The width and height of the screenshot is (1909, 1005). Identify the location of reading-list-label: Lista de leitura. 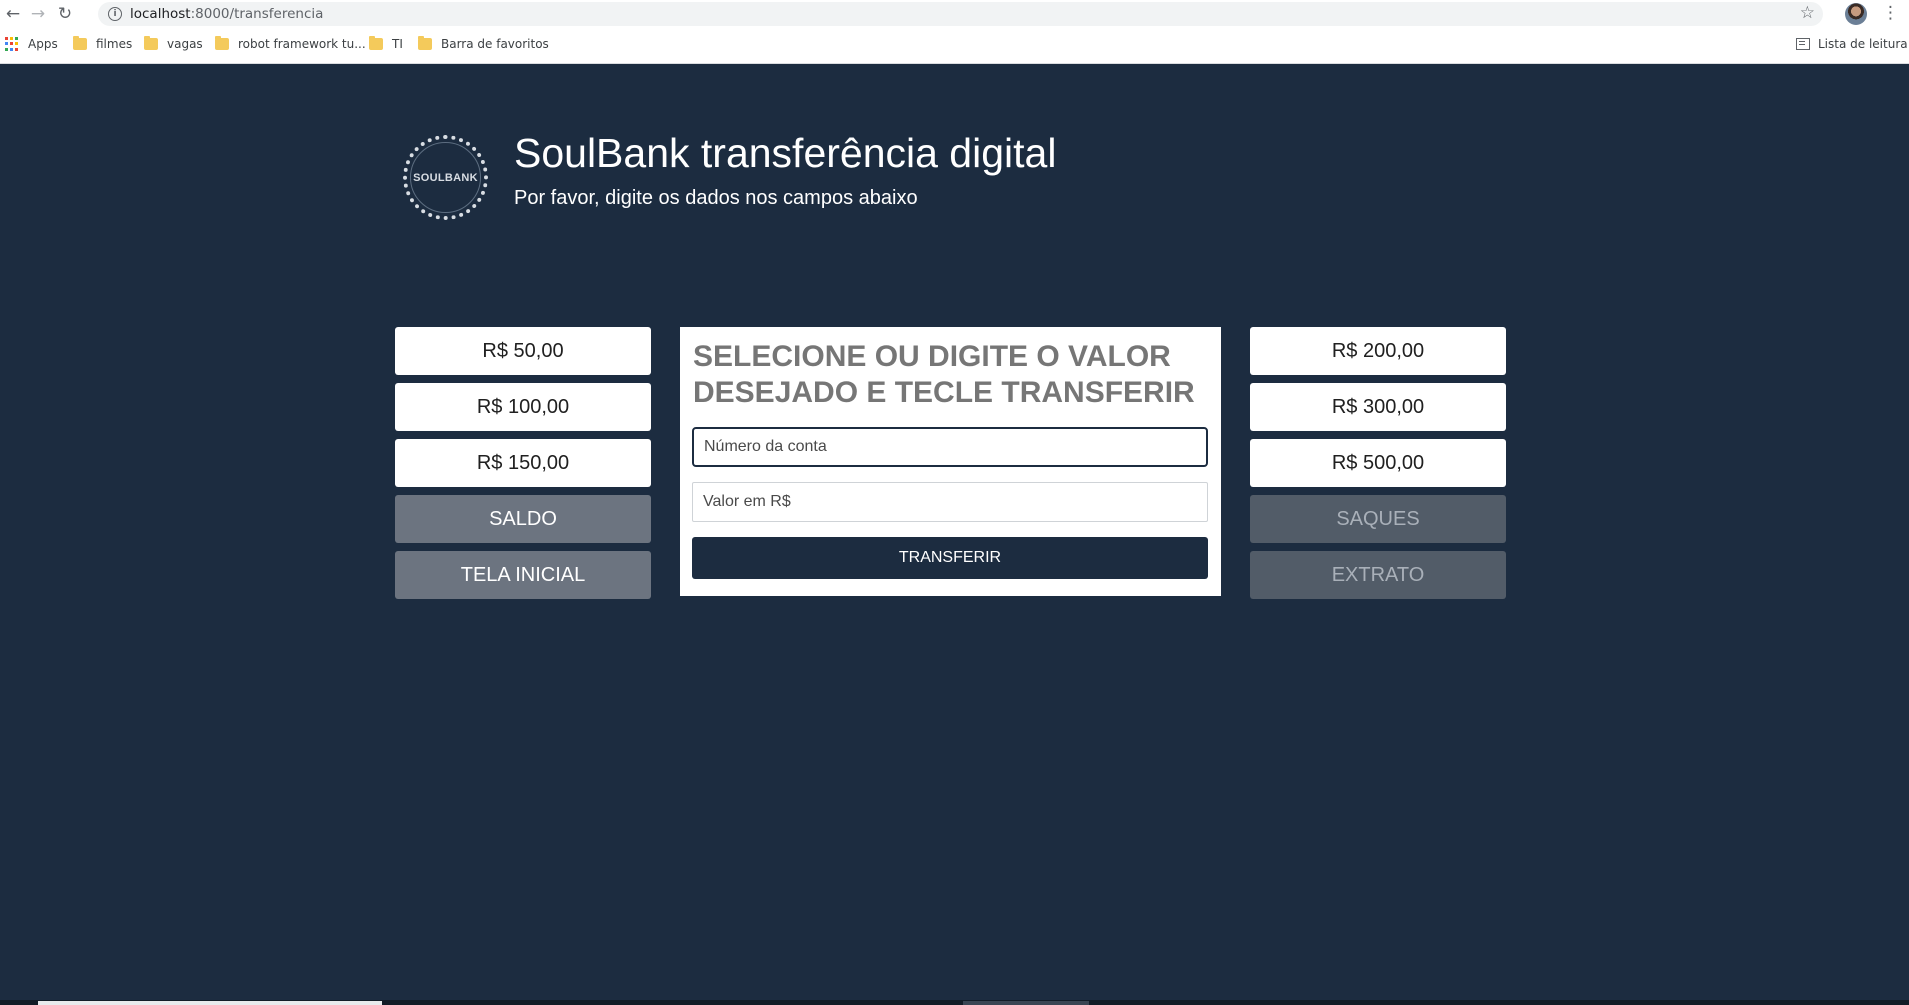
(1863, 44).